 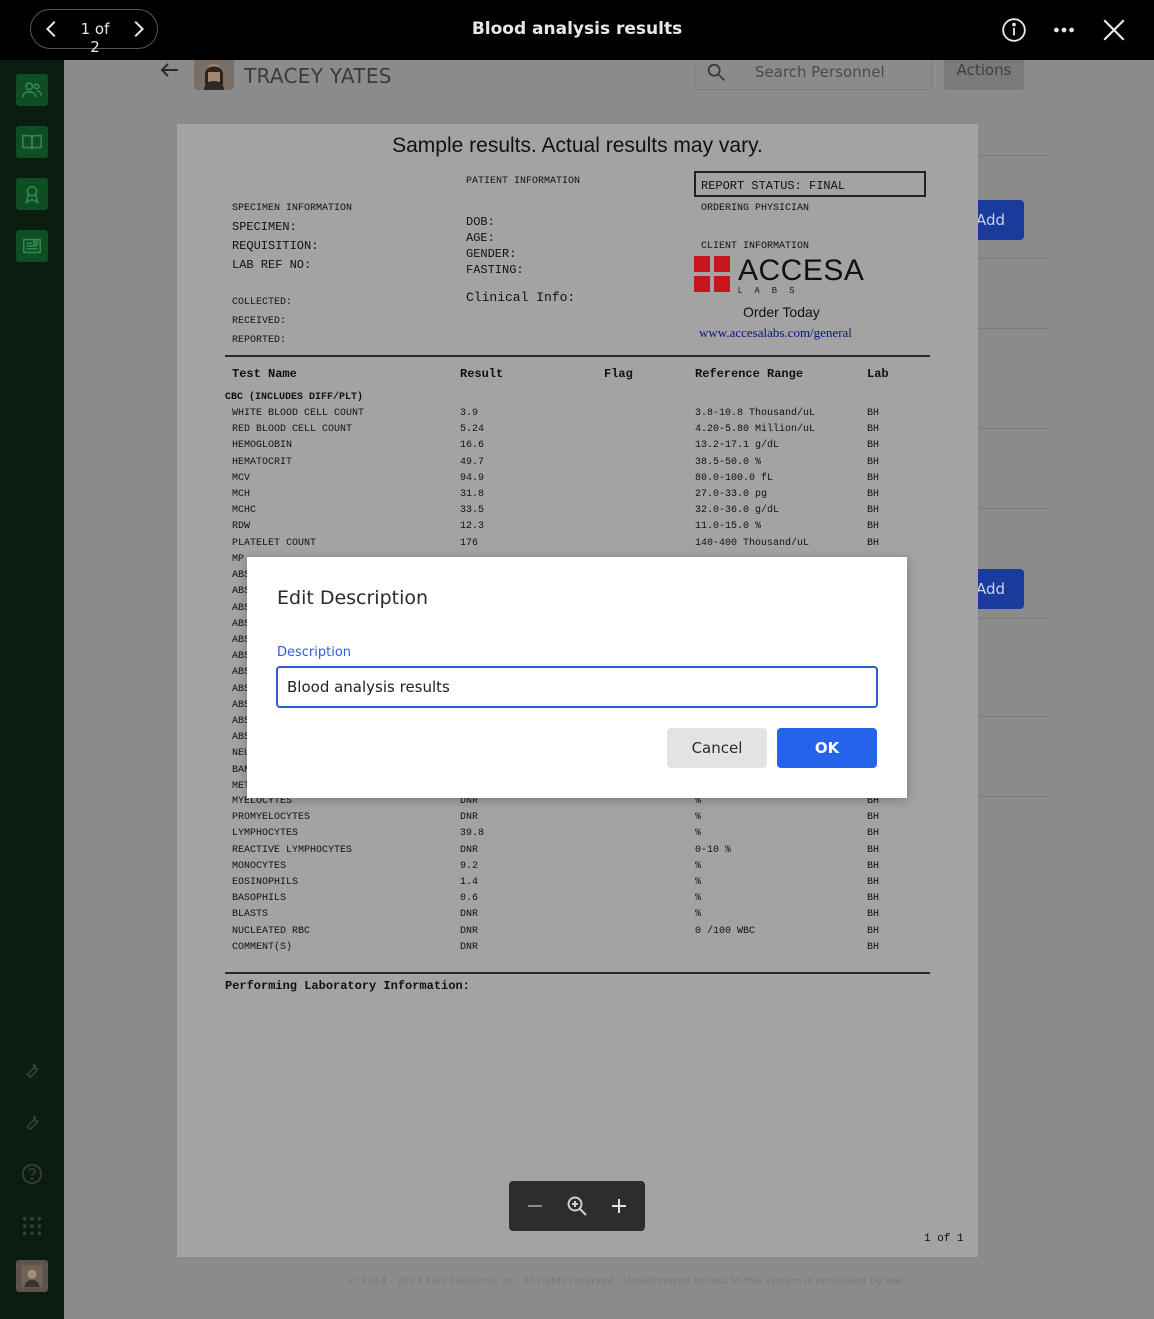 I want to click on col-result: Result, so click(x=482, y=374).